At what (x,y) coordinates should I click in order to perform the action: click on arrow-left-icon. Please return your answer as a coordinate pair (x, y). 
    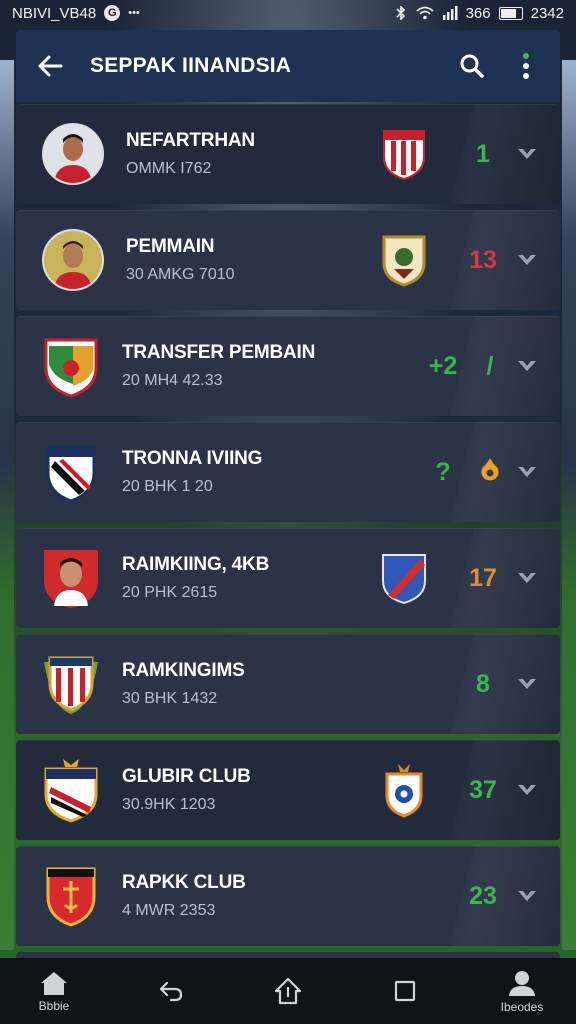
    Looking at the image, I should click on (50, 66).